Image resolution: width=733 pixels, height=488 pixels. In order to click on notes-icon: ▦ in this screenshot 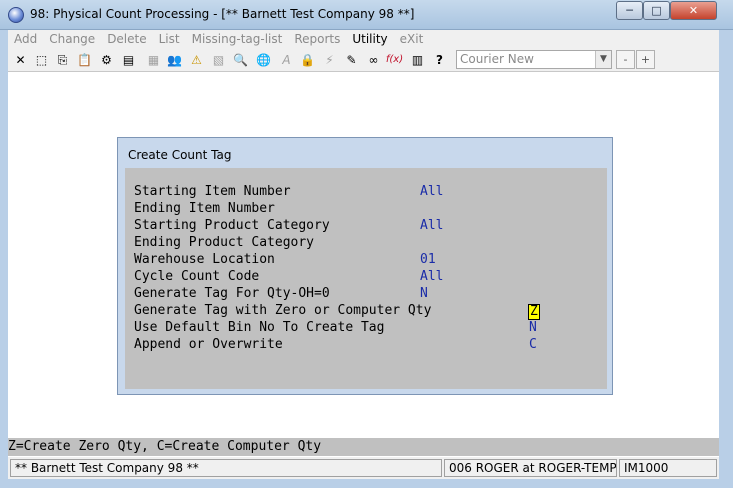, I will do `click(153, 59)`.